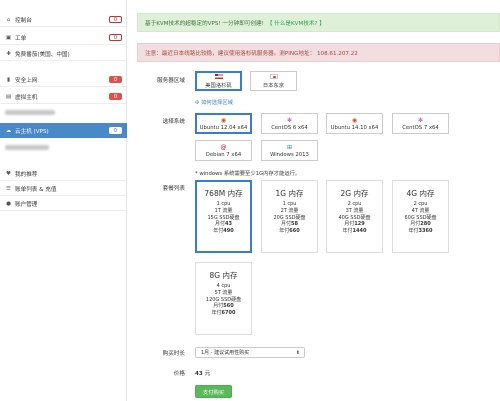 This screenshot has height=401, width=500. I want to click on plan-yearly: 年付660, so click(289, 231).